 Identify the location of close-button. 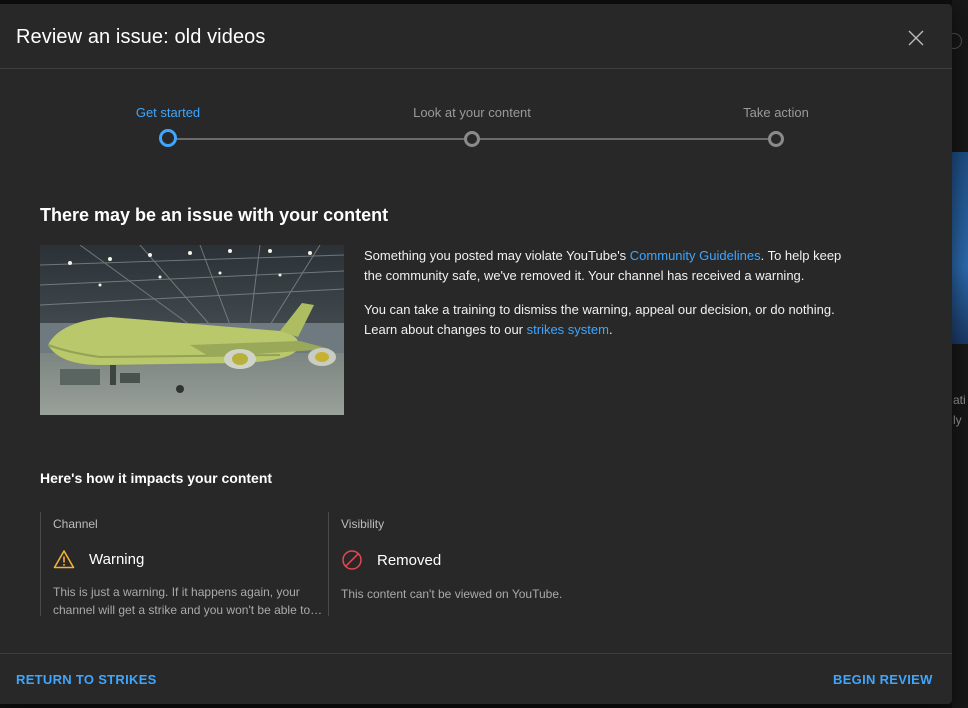
(916, 38).